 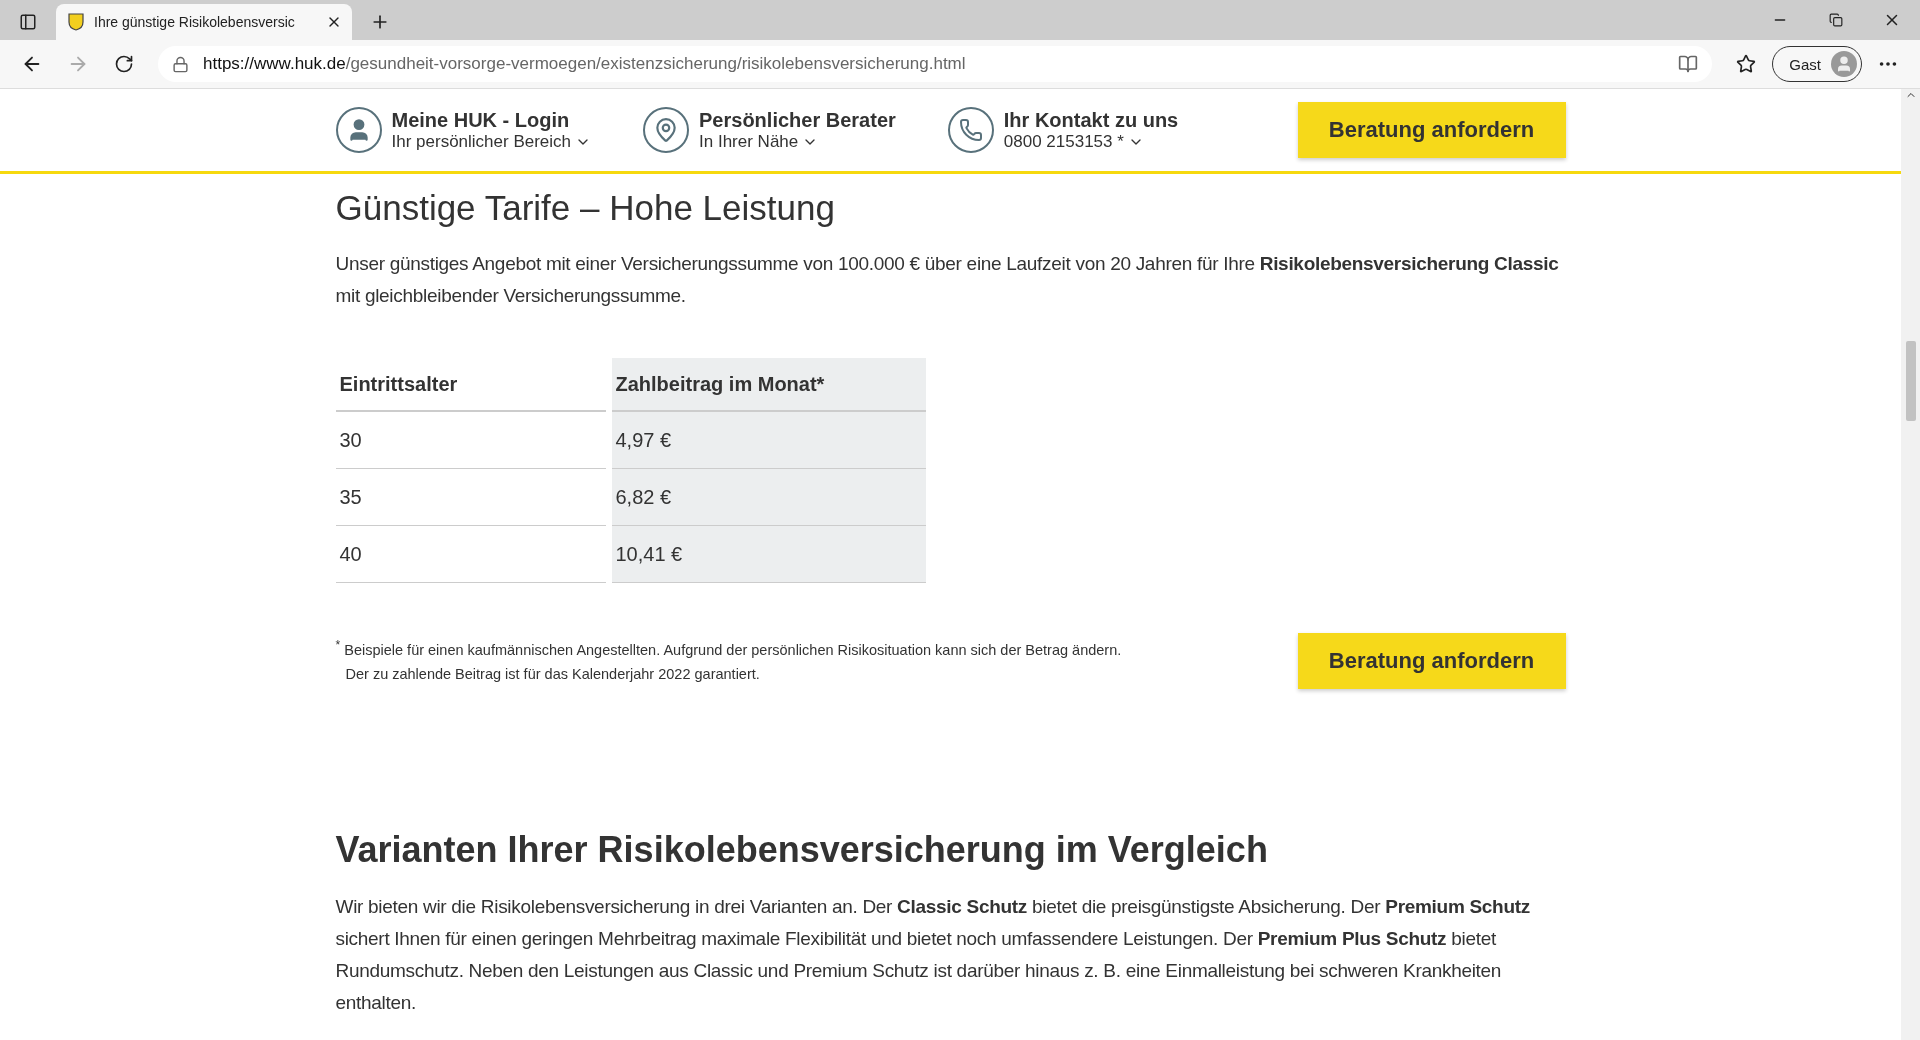 I want to click on reader-icon, so click(x=1688, y=64).